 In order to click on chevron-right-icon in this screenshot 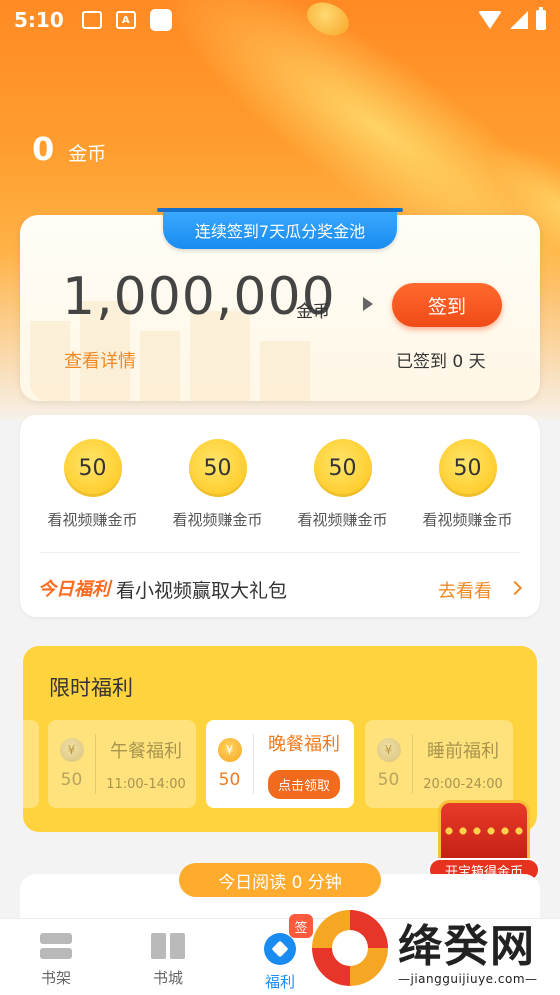, I will do `click(515, 588)`.